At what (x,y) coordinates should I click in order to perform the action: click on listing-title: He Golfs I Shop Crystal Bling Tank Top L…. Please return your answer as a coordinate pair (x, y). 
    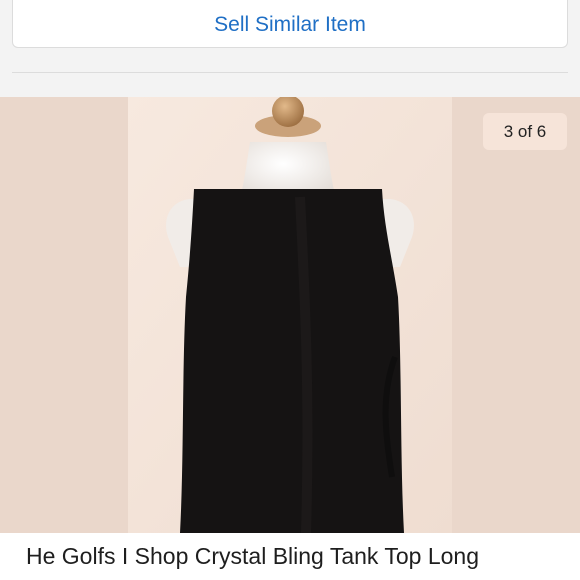
    Looking at the image, I should click on (253, 556).